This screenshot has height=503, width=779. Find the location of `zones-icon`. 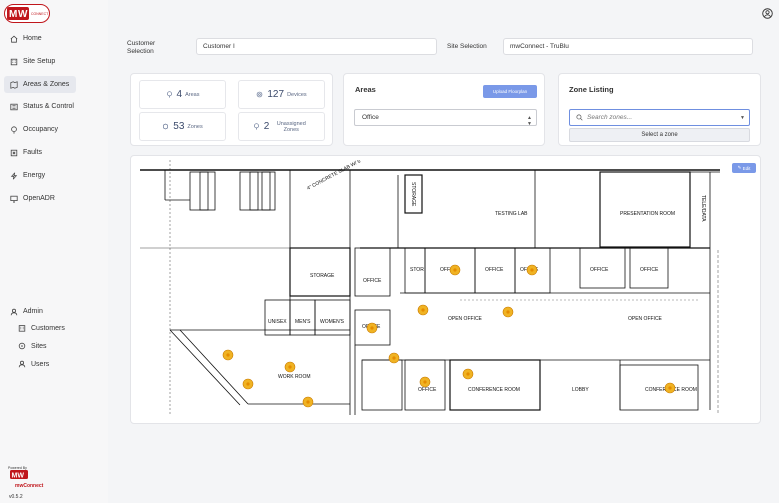

zones-icon is located at coordinates (166, 126).